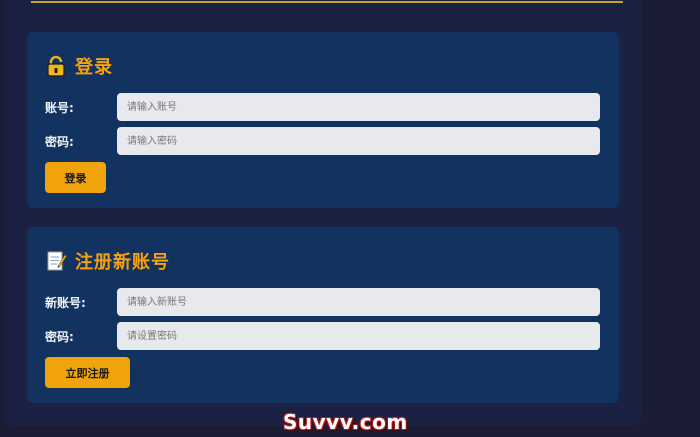 This screenshot has height=437, width=700. Describe the element at coordinates (59, 107) in the screenshot. I see `login-username-label: 账号:` at that location.